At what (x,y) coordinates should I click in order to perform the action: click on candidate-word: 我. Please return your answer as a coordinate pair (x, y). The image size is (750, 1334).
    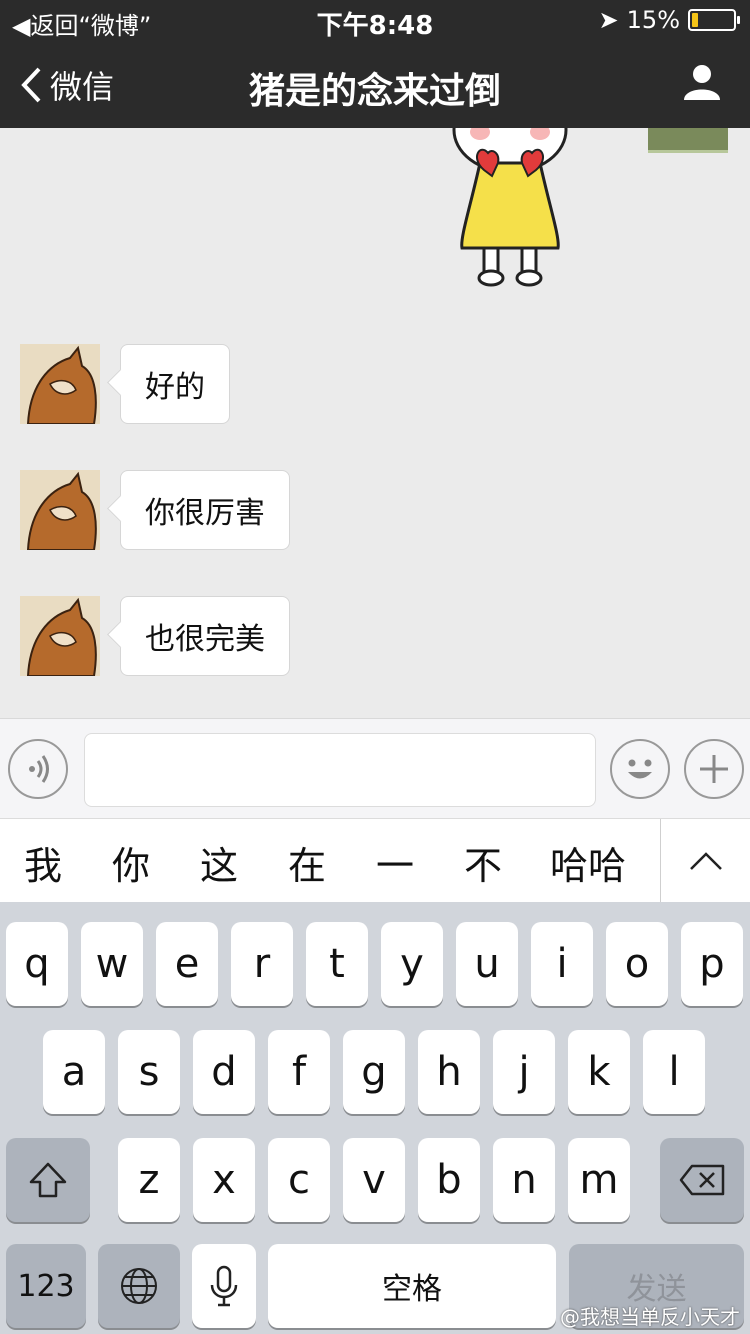
    Looking at the image, I should click on (43, 862).